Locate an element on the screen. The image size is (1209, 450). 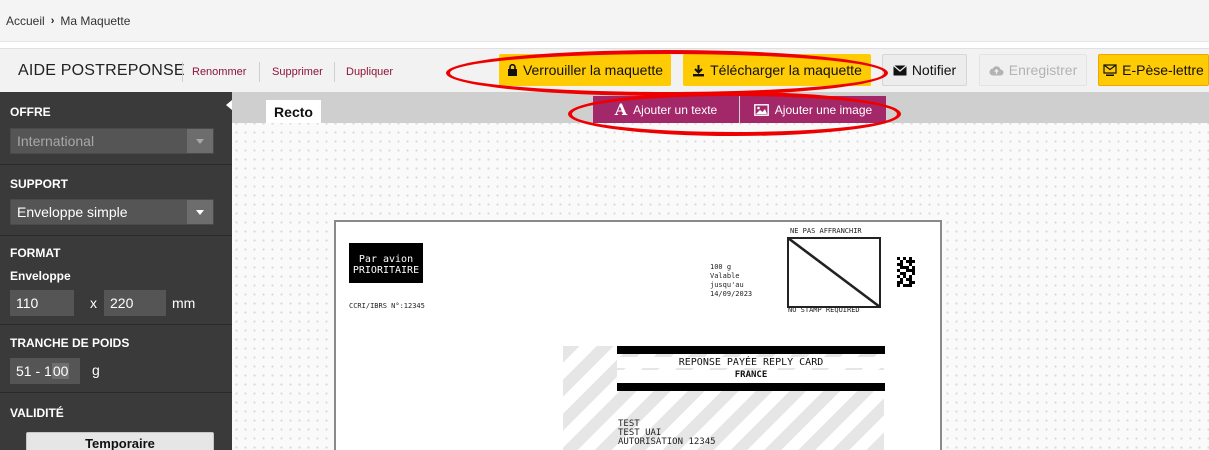
support-value: Enveloppe simple is located at coordinates (72, 212).